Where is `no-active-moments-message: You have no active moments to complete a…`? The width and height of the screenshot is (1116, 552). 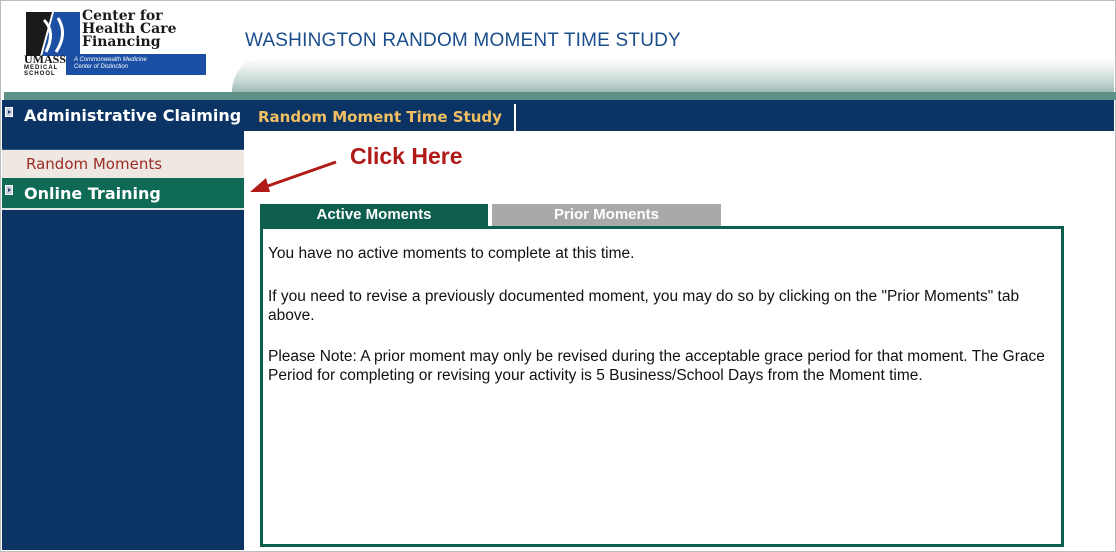 no-active-moments-message: You have no active moments to complete a… is located at coordinates (451, 253).